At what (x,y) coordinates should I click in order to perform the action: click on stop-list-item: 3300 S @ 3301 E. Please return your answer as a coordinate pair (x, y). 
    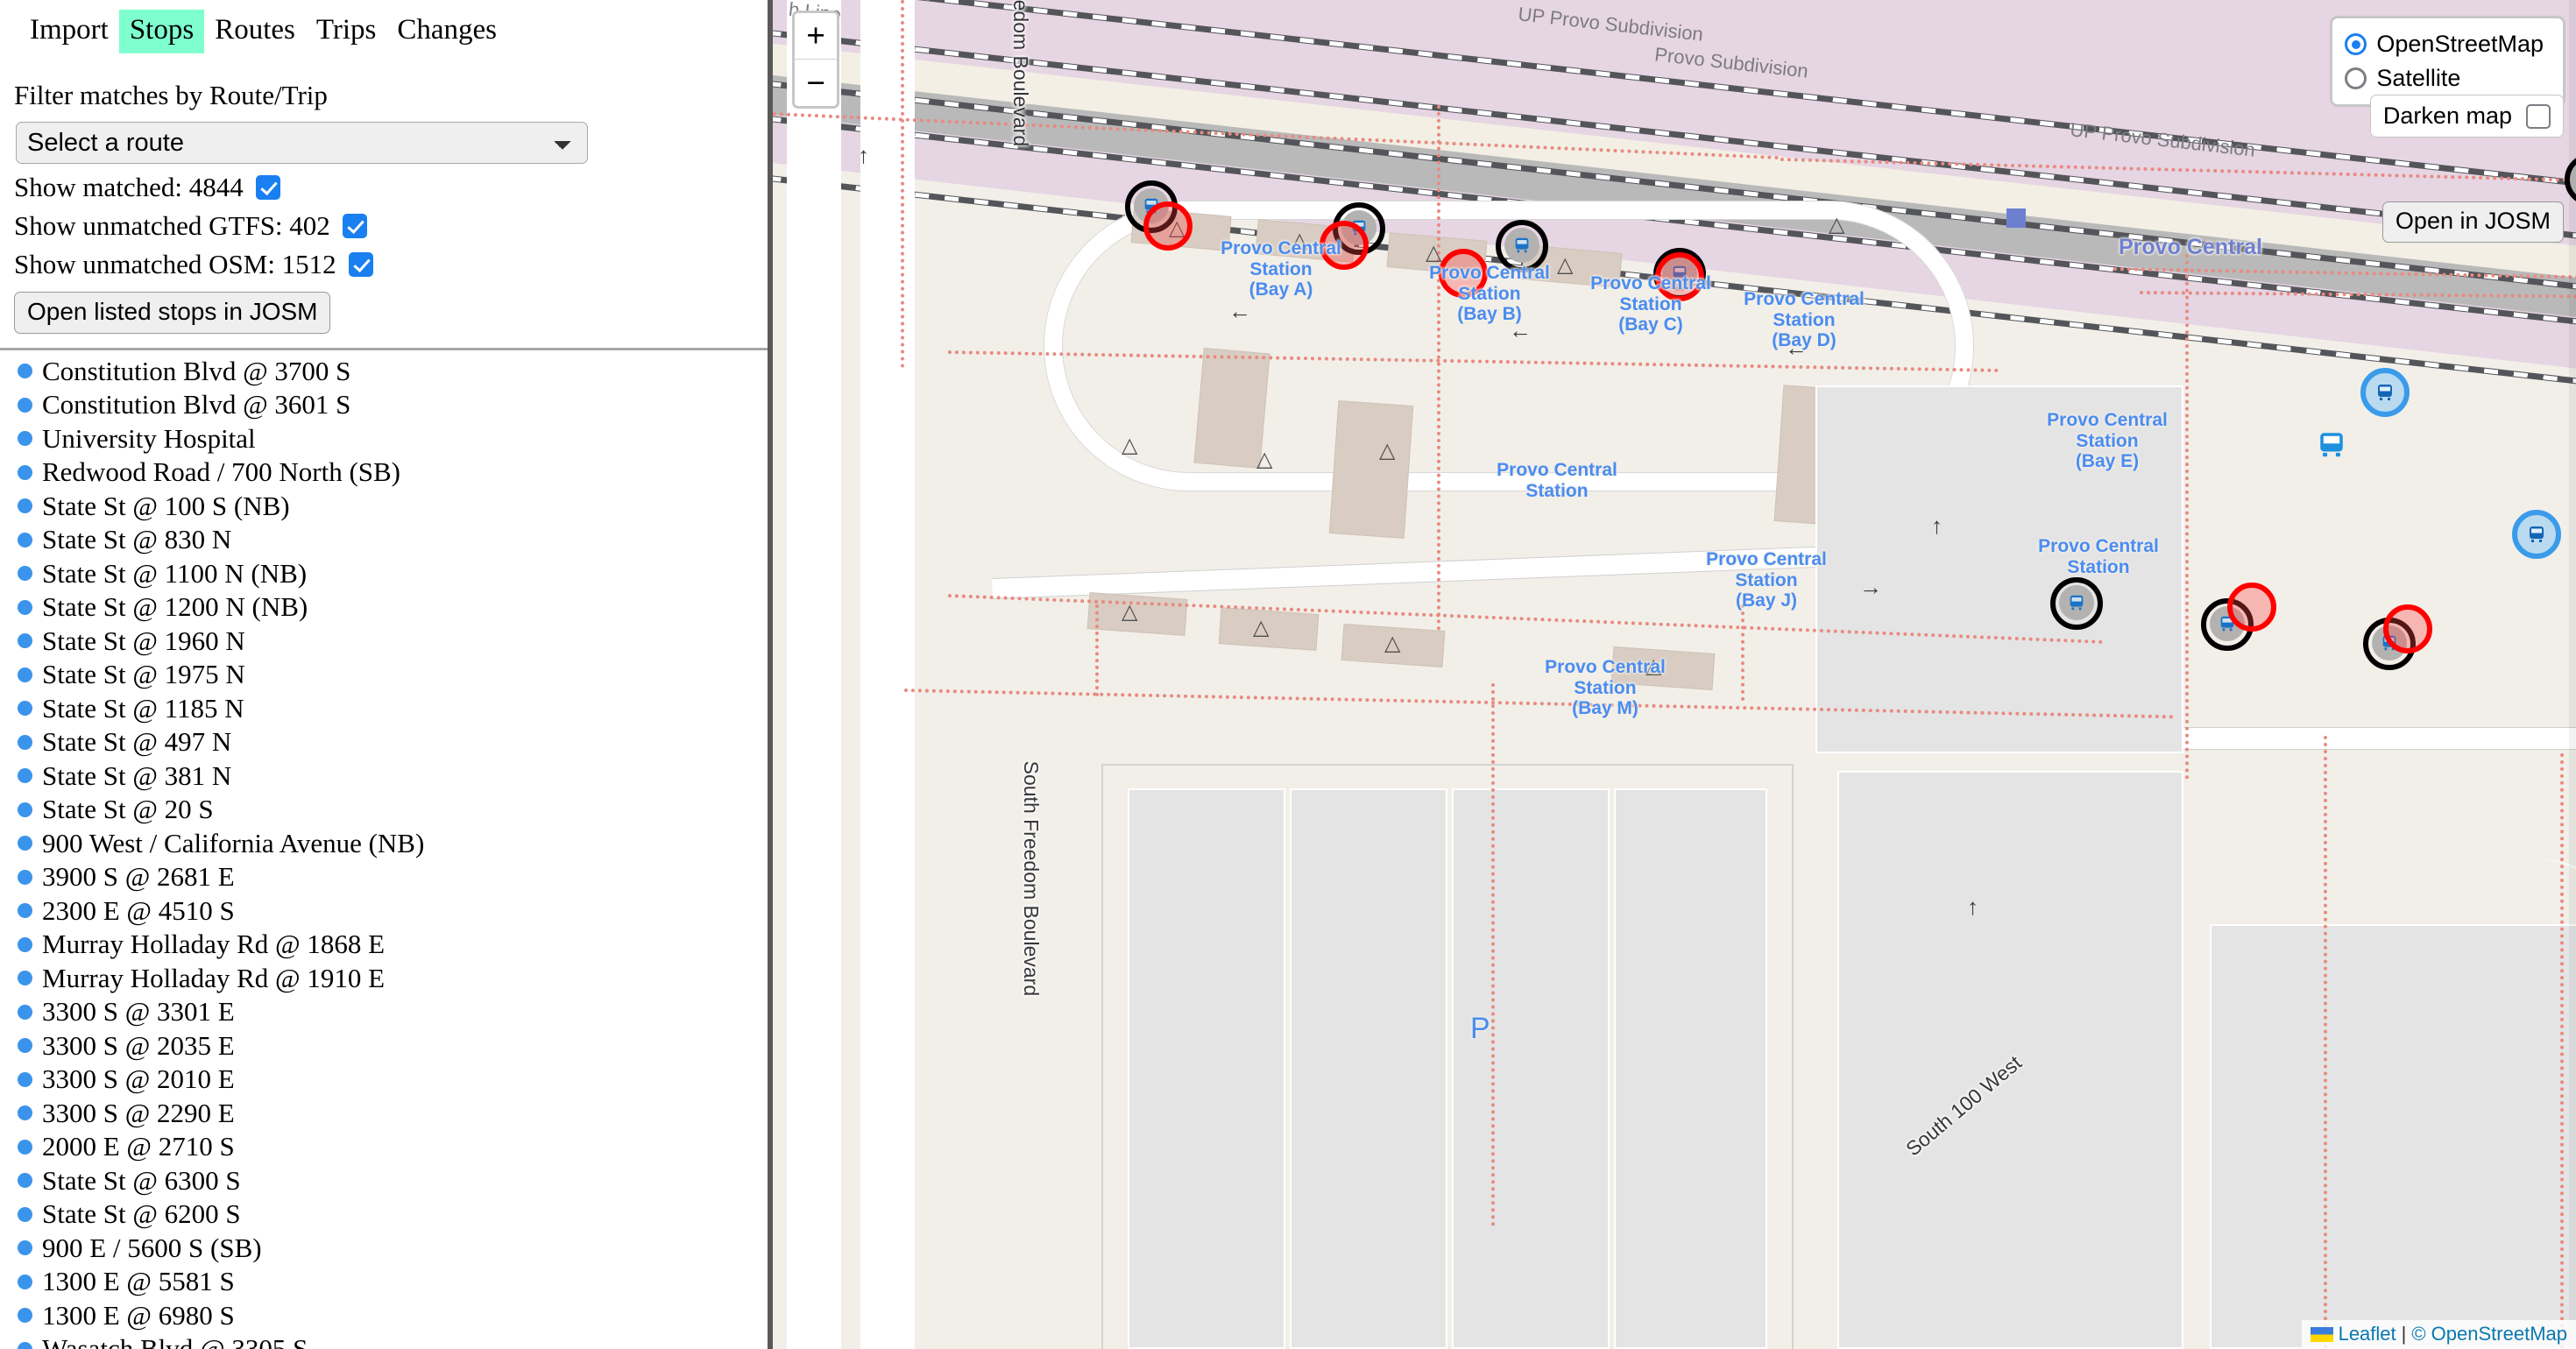
    Looking at the image, I should click on (386, 1012).